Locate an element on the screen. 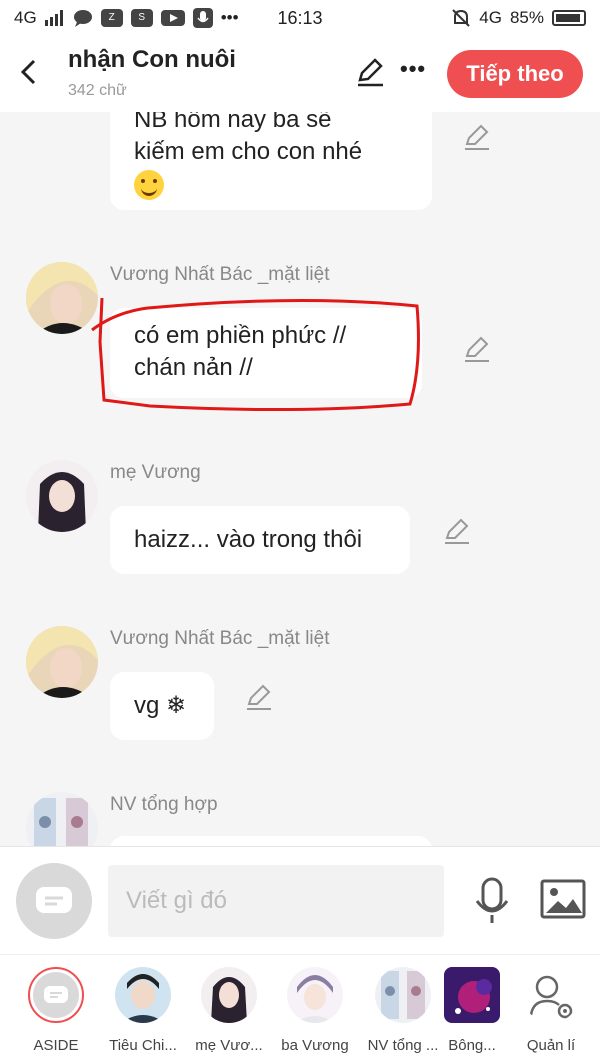 Image resolution: width=600 pixels, height=1063 pixels. aside-toggle-button is located at coordinates (54, 901).